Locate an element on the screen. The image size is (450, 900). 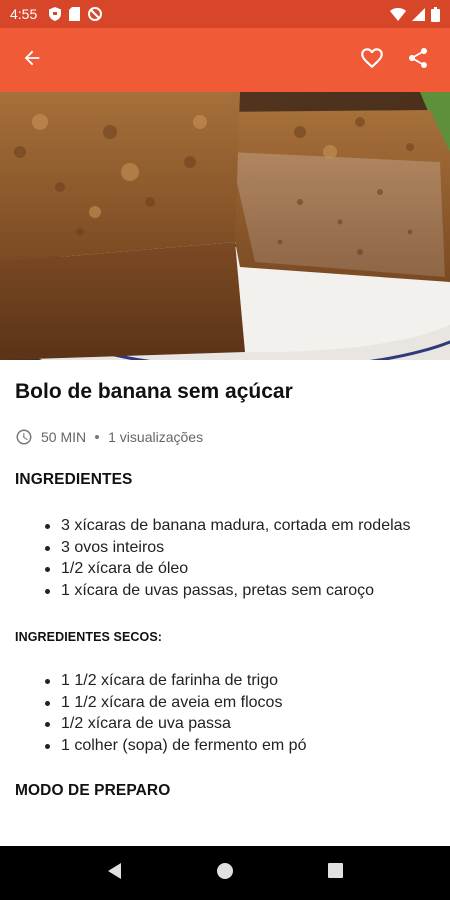
wifi-icon is located at coordinates (398, 14).